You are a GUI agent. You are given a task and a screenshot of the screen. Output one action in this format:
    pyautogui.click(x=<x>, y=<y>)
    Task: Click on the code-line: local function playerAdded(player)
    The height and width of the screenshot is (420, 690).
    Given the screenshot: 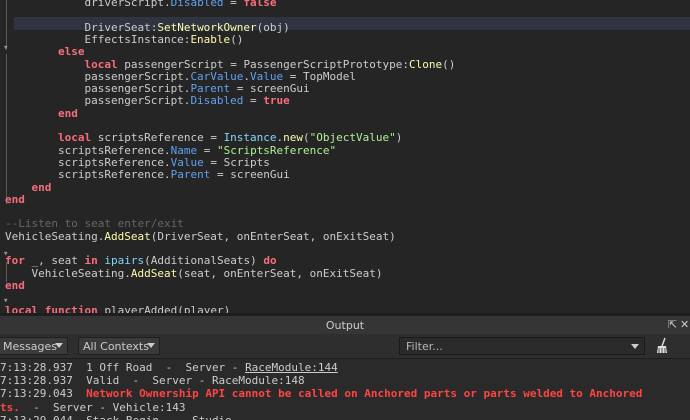 What is the action you would take?
    pyautogui.click(x=117, y=308)
    